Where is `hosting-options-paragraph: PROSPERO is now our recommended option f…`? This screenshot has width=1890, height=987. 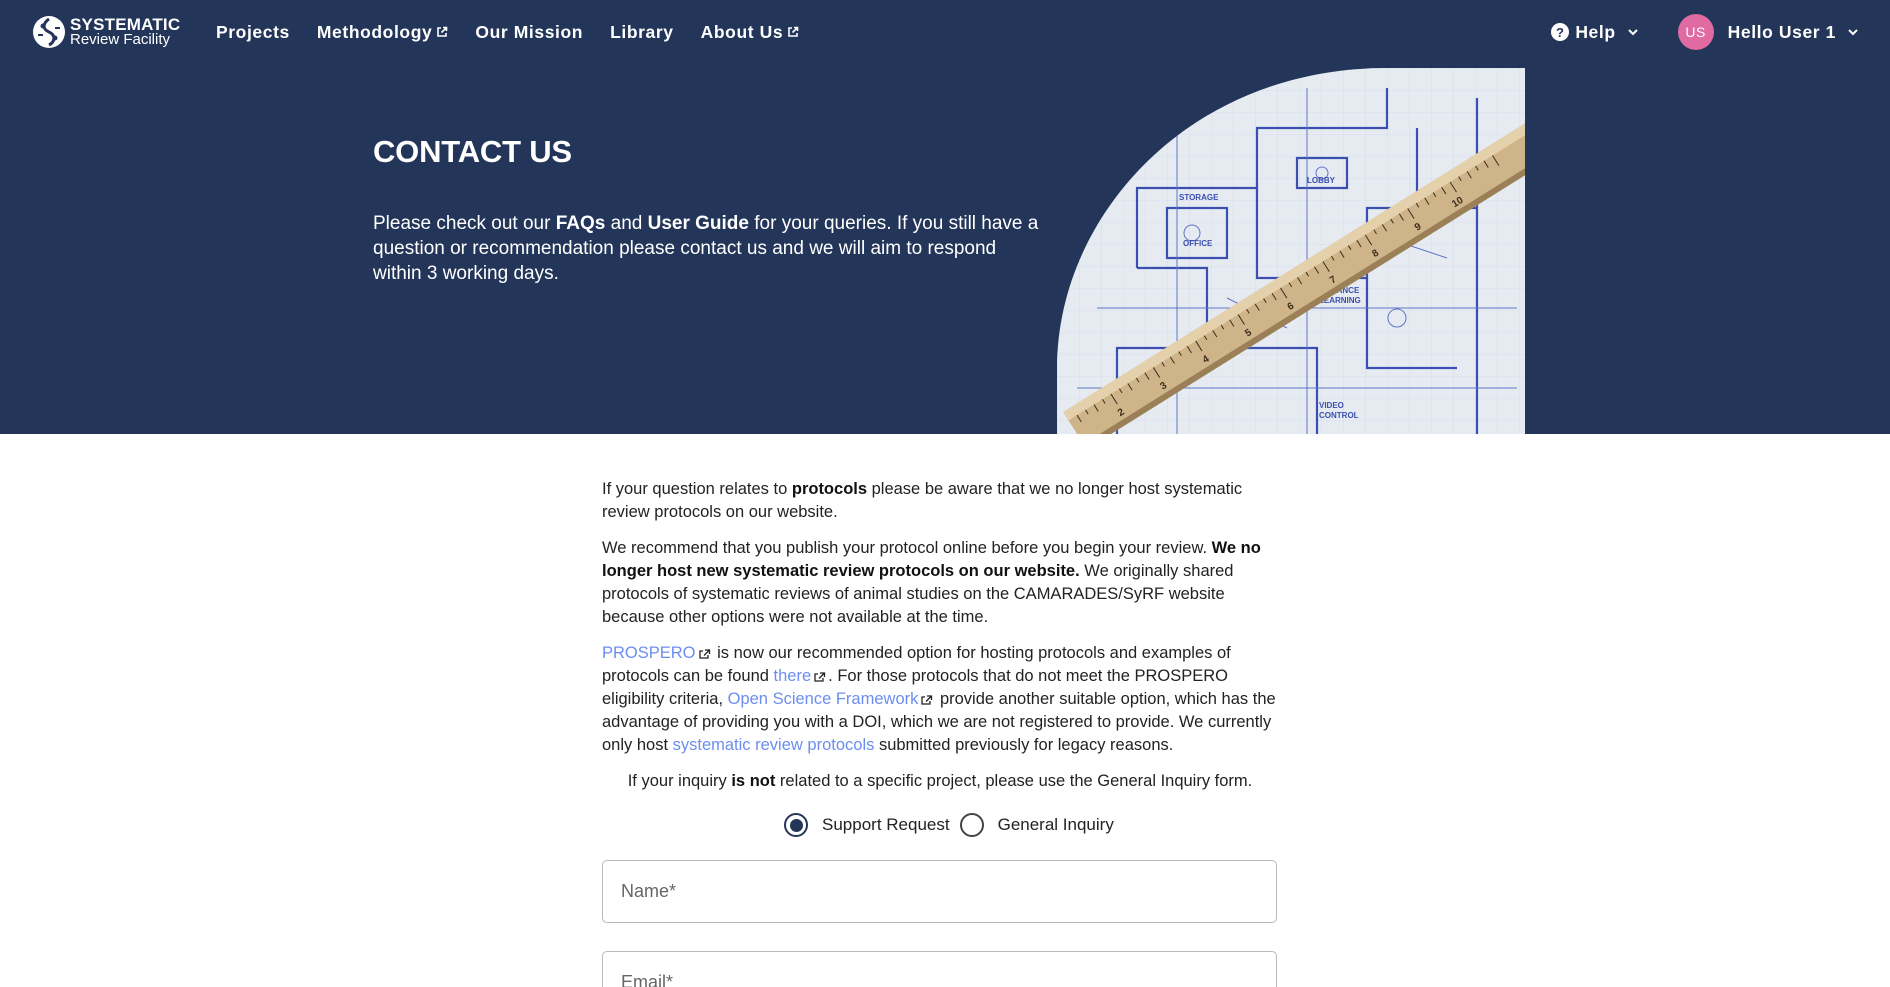
hosting-options-paragraph: PROSPERO is now our recommended option f… is located at coordinates (940, 699).